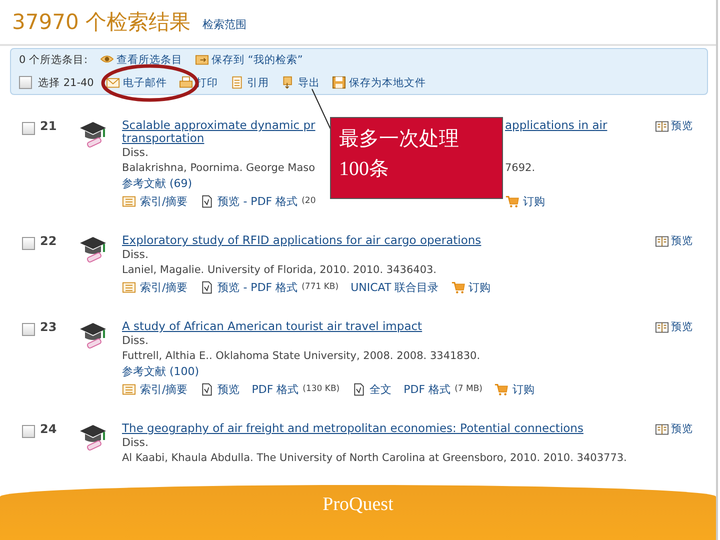 The height and width of the screenshot is (540, 720). I want to click on citation-text: Futtrell, Althia E.. Oklahoma State University, 2008. 2008. 3341830., so click(301, 356).